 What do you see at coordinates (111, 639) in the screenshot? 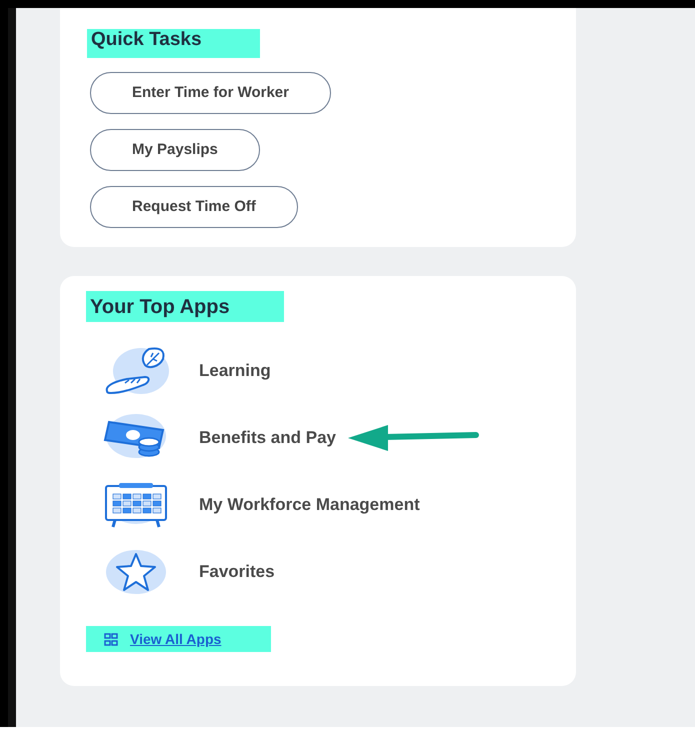
I see `grid-icon` at bounding box center [111, 639].